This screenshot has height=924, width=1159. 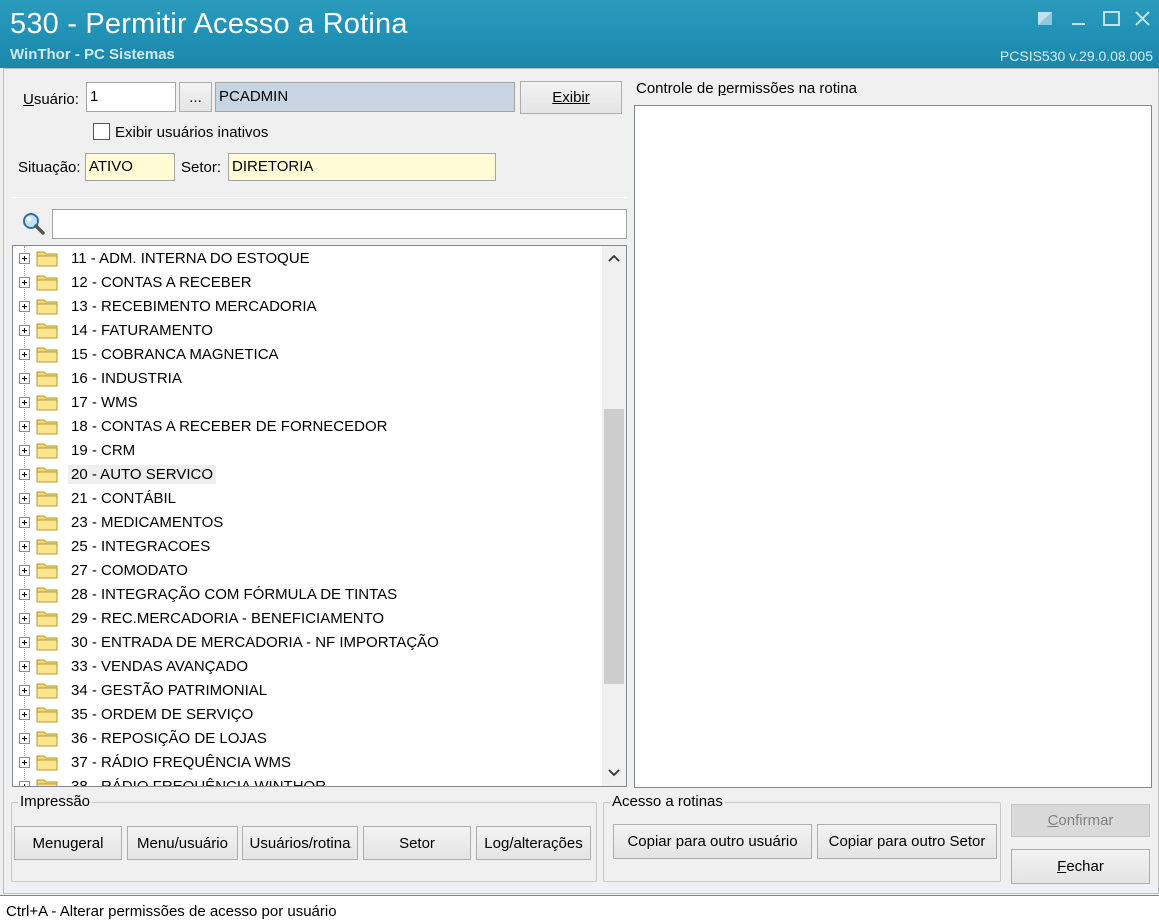 I want to click on exibir-label: Exibir, so click(x=571, y=97).